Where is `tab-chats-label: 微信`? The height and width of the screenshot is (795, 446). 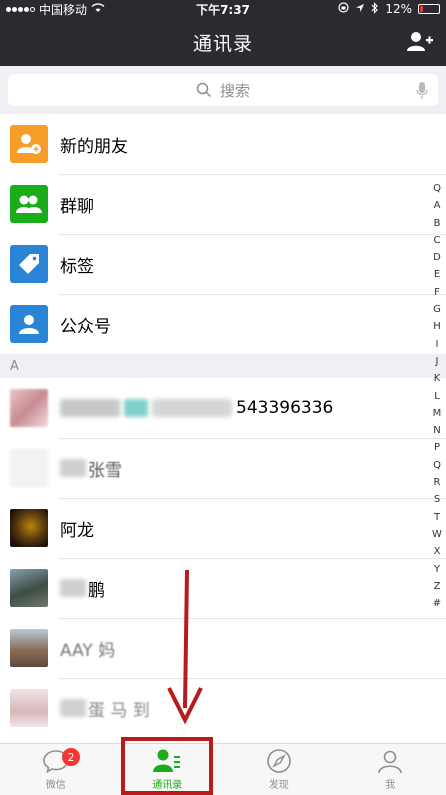 tab-chats-label: 微信 is located at coordinates (55, 785).